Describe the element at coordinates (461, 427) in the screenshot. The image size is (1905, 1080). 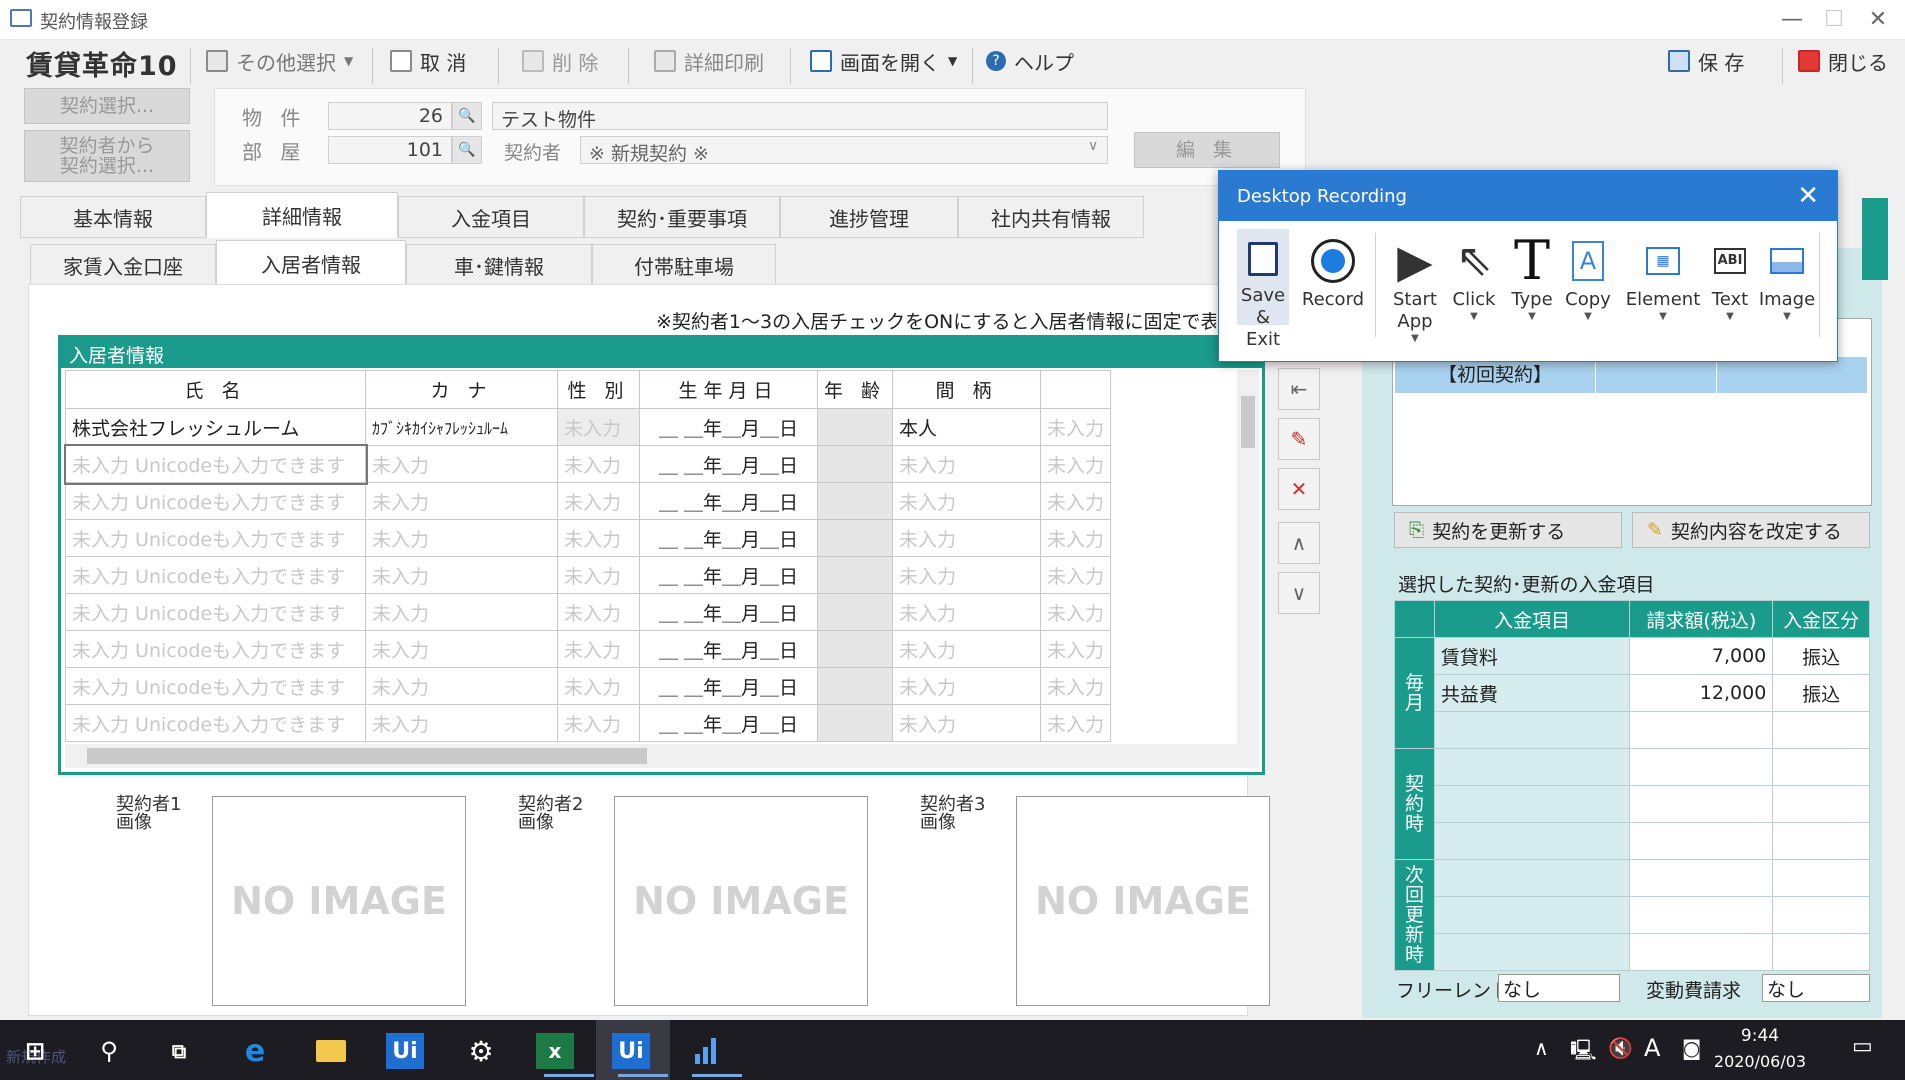
I see `cell-kana: ｶﾌﾞｼｷｶｲｼｬﾌﾚｯｼｭﾙｰﾑ` at that location.